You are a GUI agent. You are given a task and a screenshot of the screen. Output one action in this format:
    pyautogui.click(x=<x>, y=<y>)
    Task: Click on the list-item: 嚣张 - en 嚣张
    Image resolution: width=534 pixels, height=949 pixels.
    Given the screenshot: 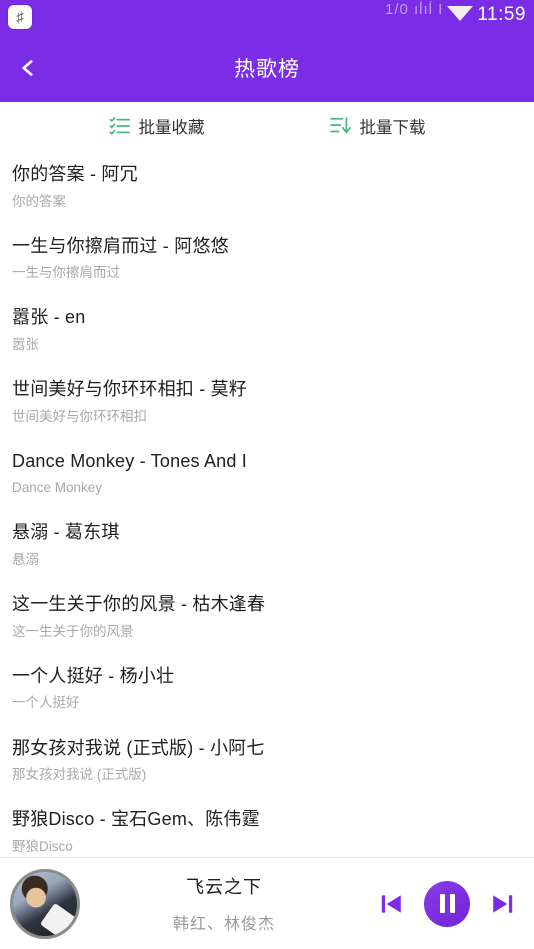 What is the action you would take?
    pyautogui.click(x=267, y=329)
    